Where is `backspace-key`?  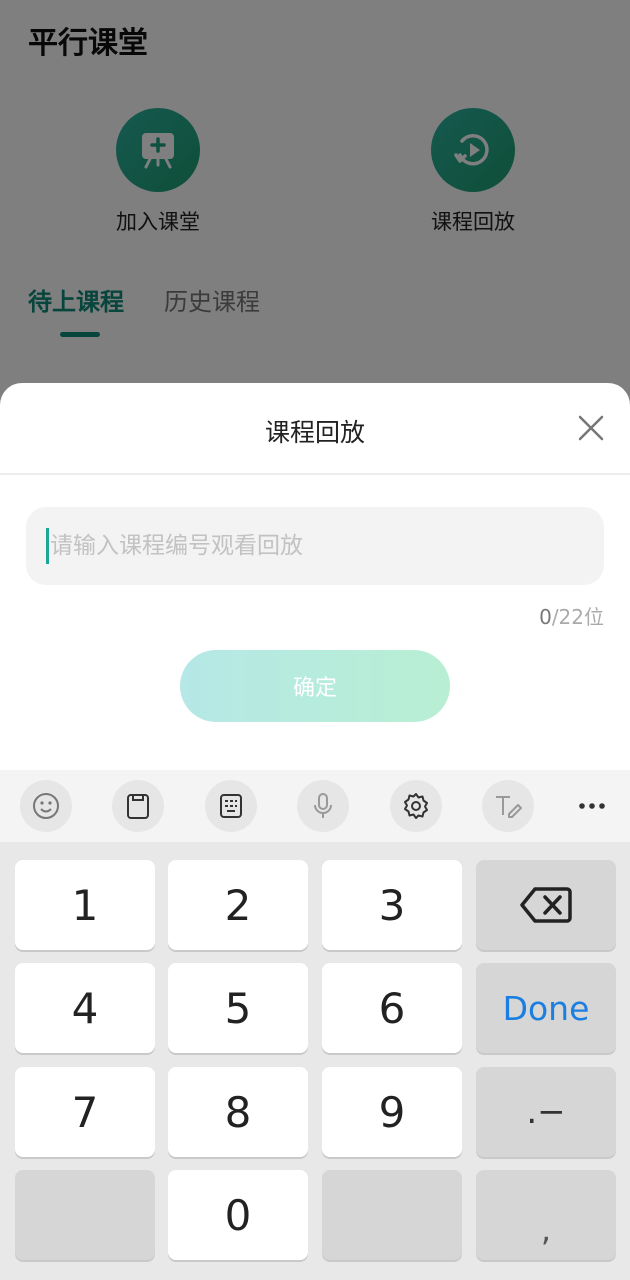
backspace-key is located at coordinates (546, 905).